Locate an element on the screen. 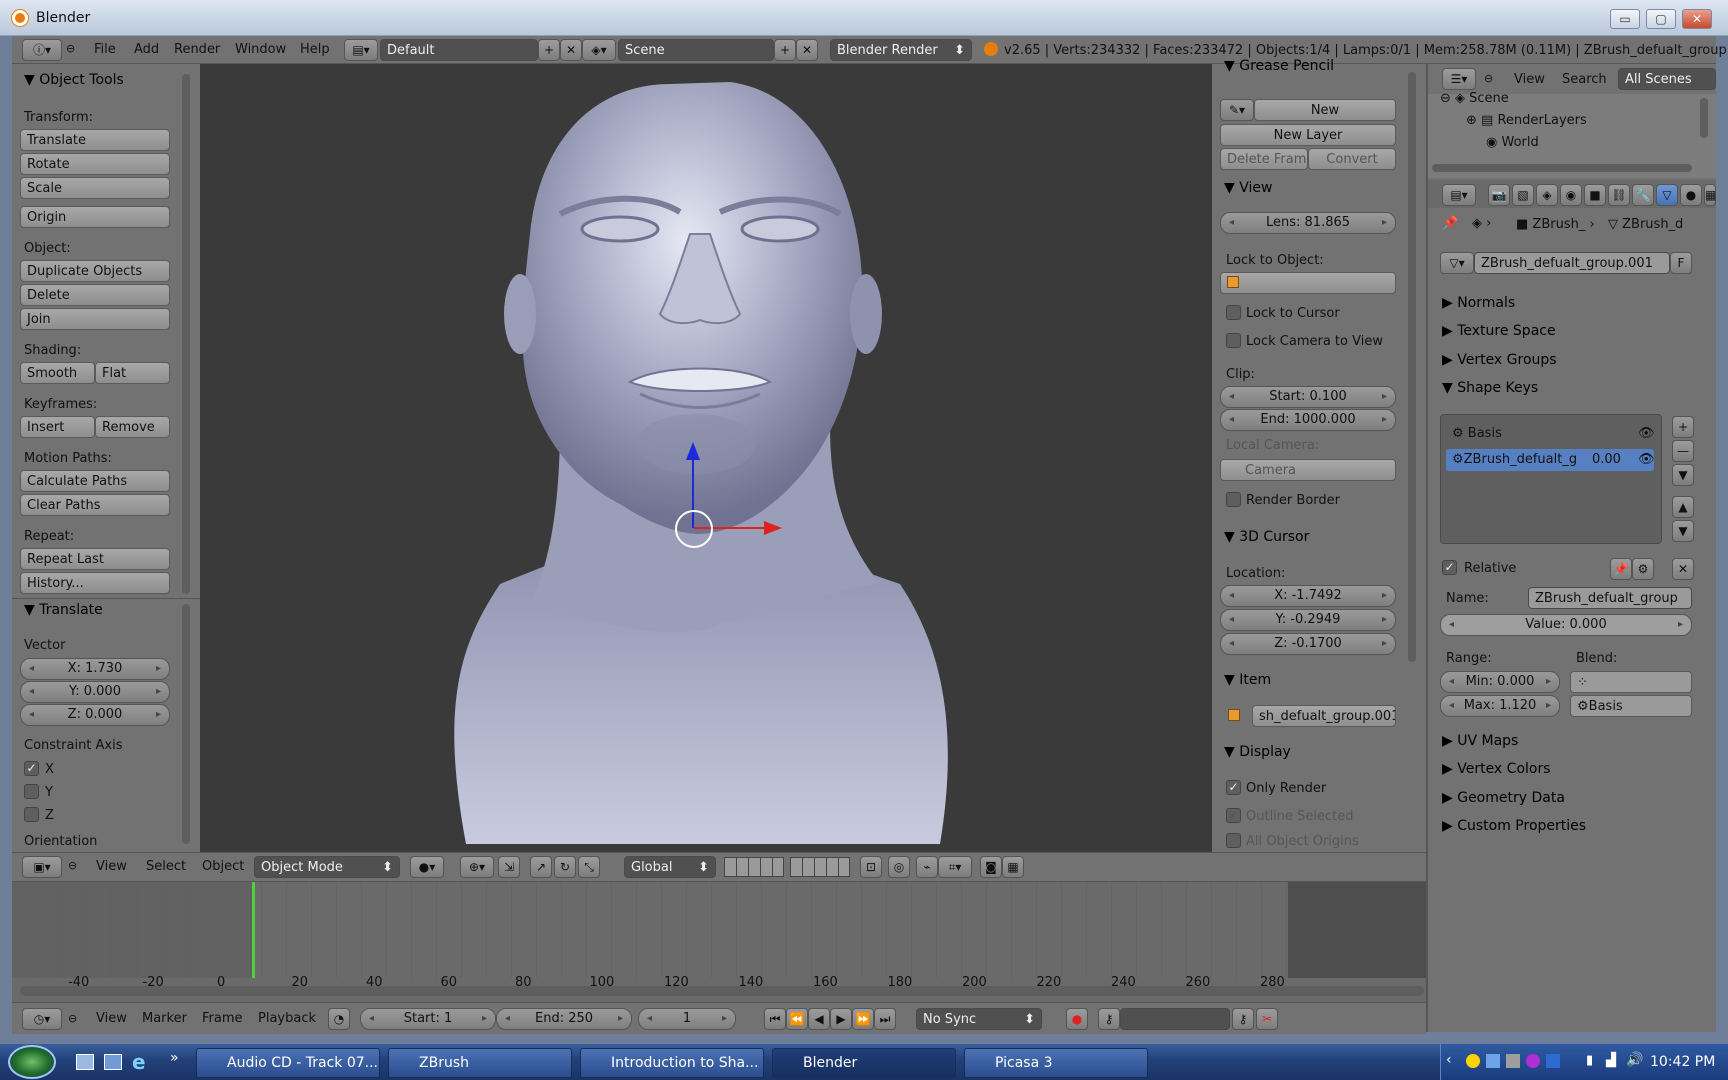 This screenshot has width=1728, height=1080. constraints-tab-icon: ⛓ is located at coordinates (1619, 195).